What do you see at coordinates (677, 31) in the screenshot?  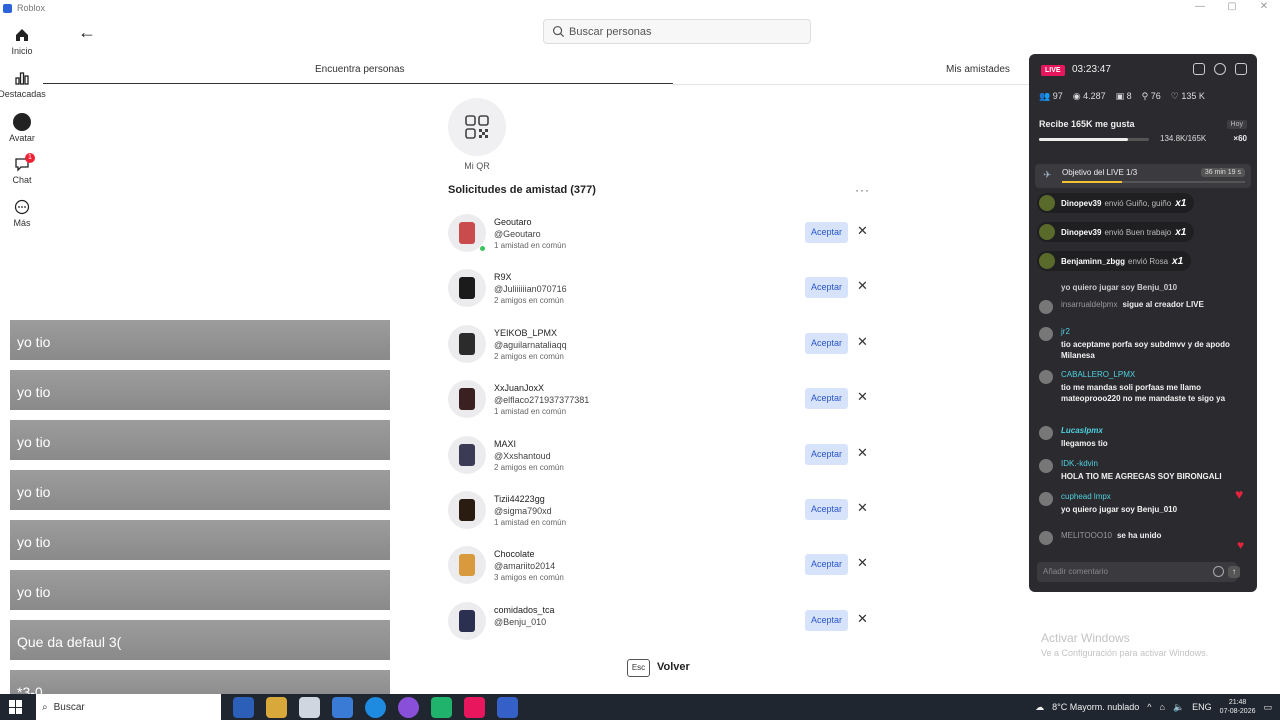 I see `search-input: Buscar personas` at bounding box center [677, 31].